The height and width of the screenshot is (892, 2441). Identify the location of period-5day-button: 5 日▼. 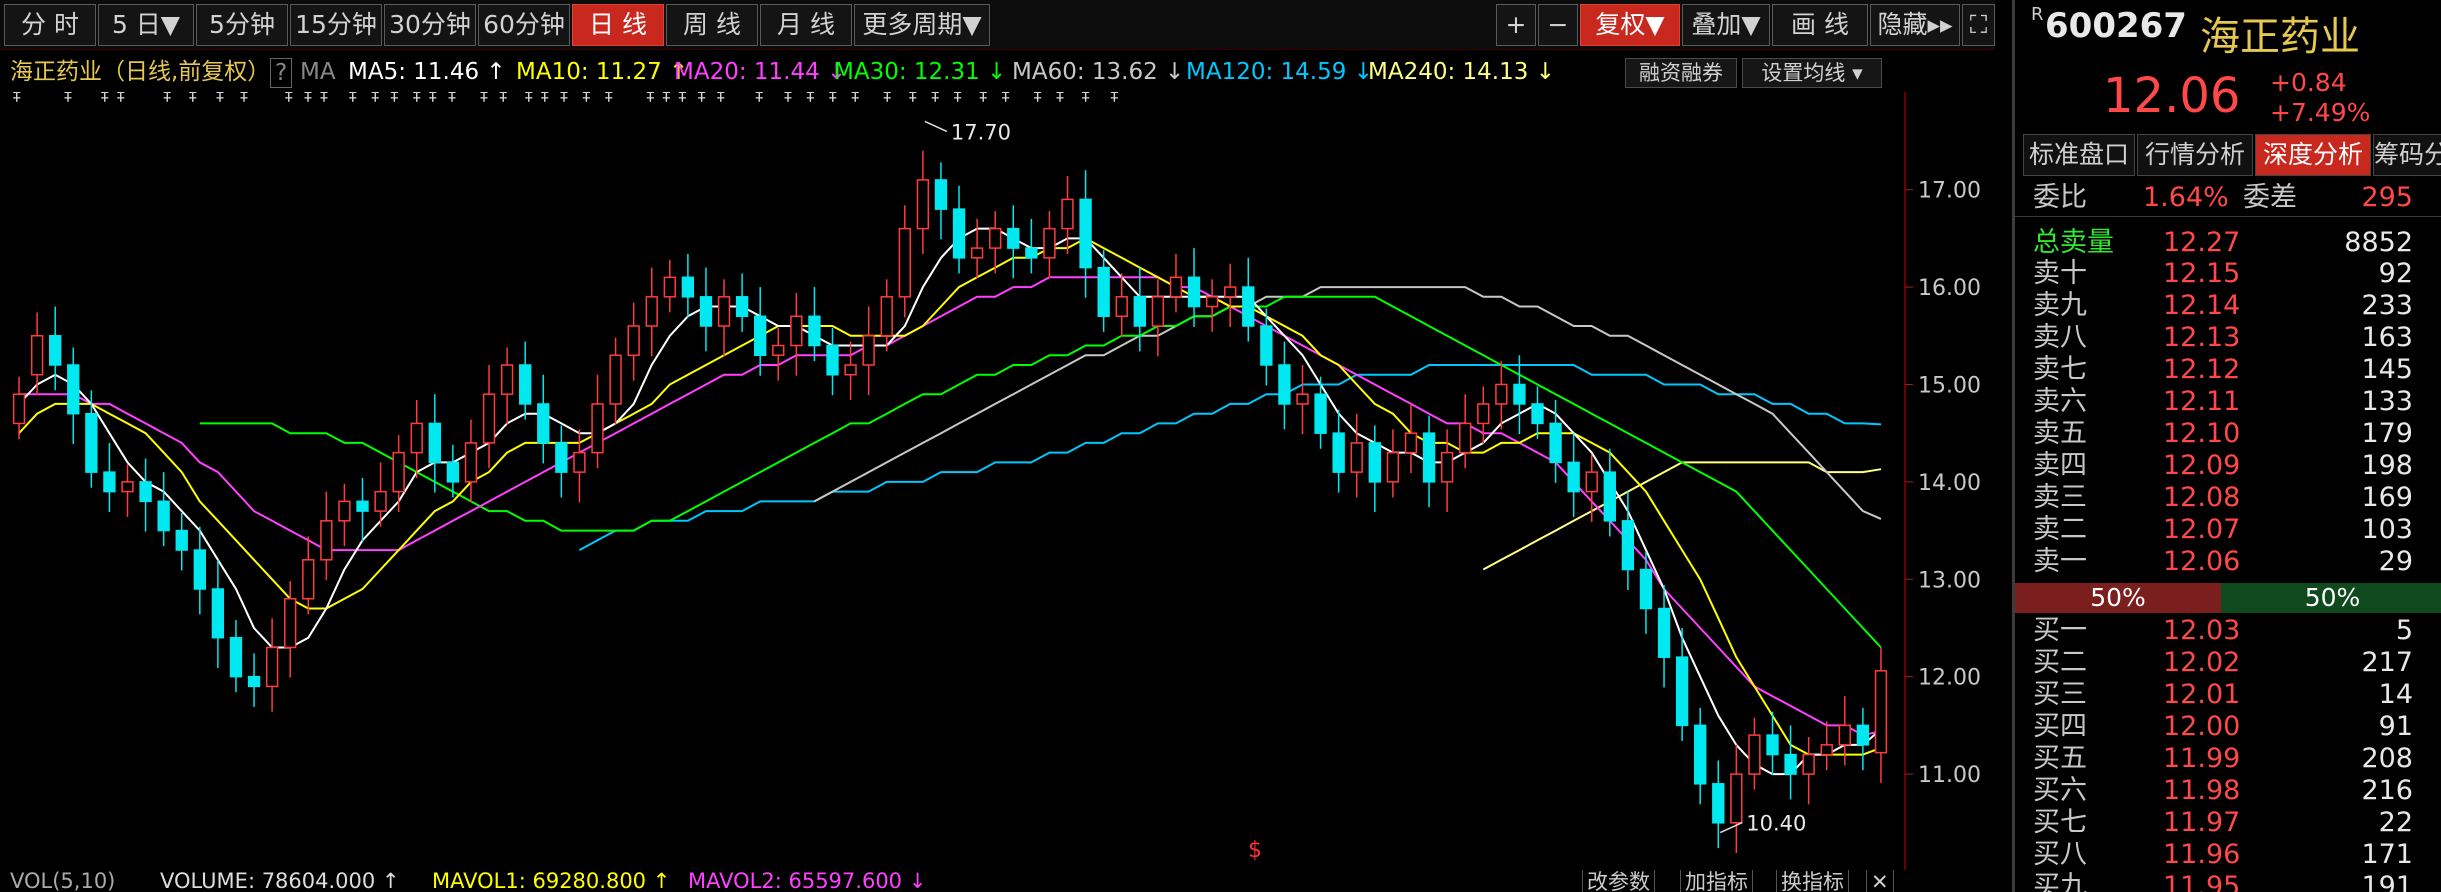
(146, 25).